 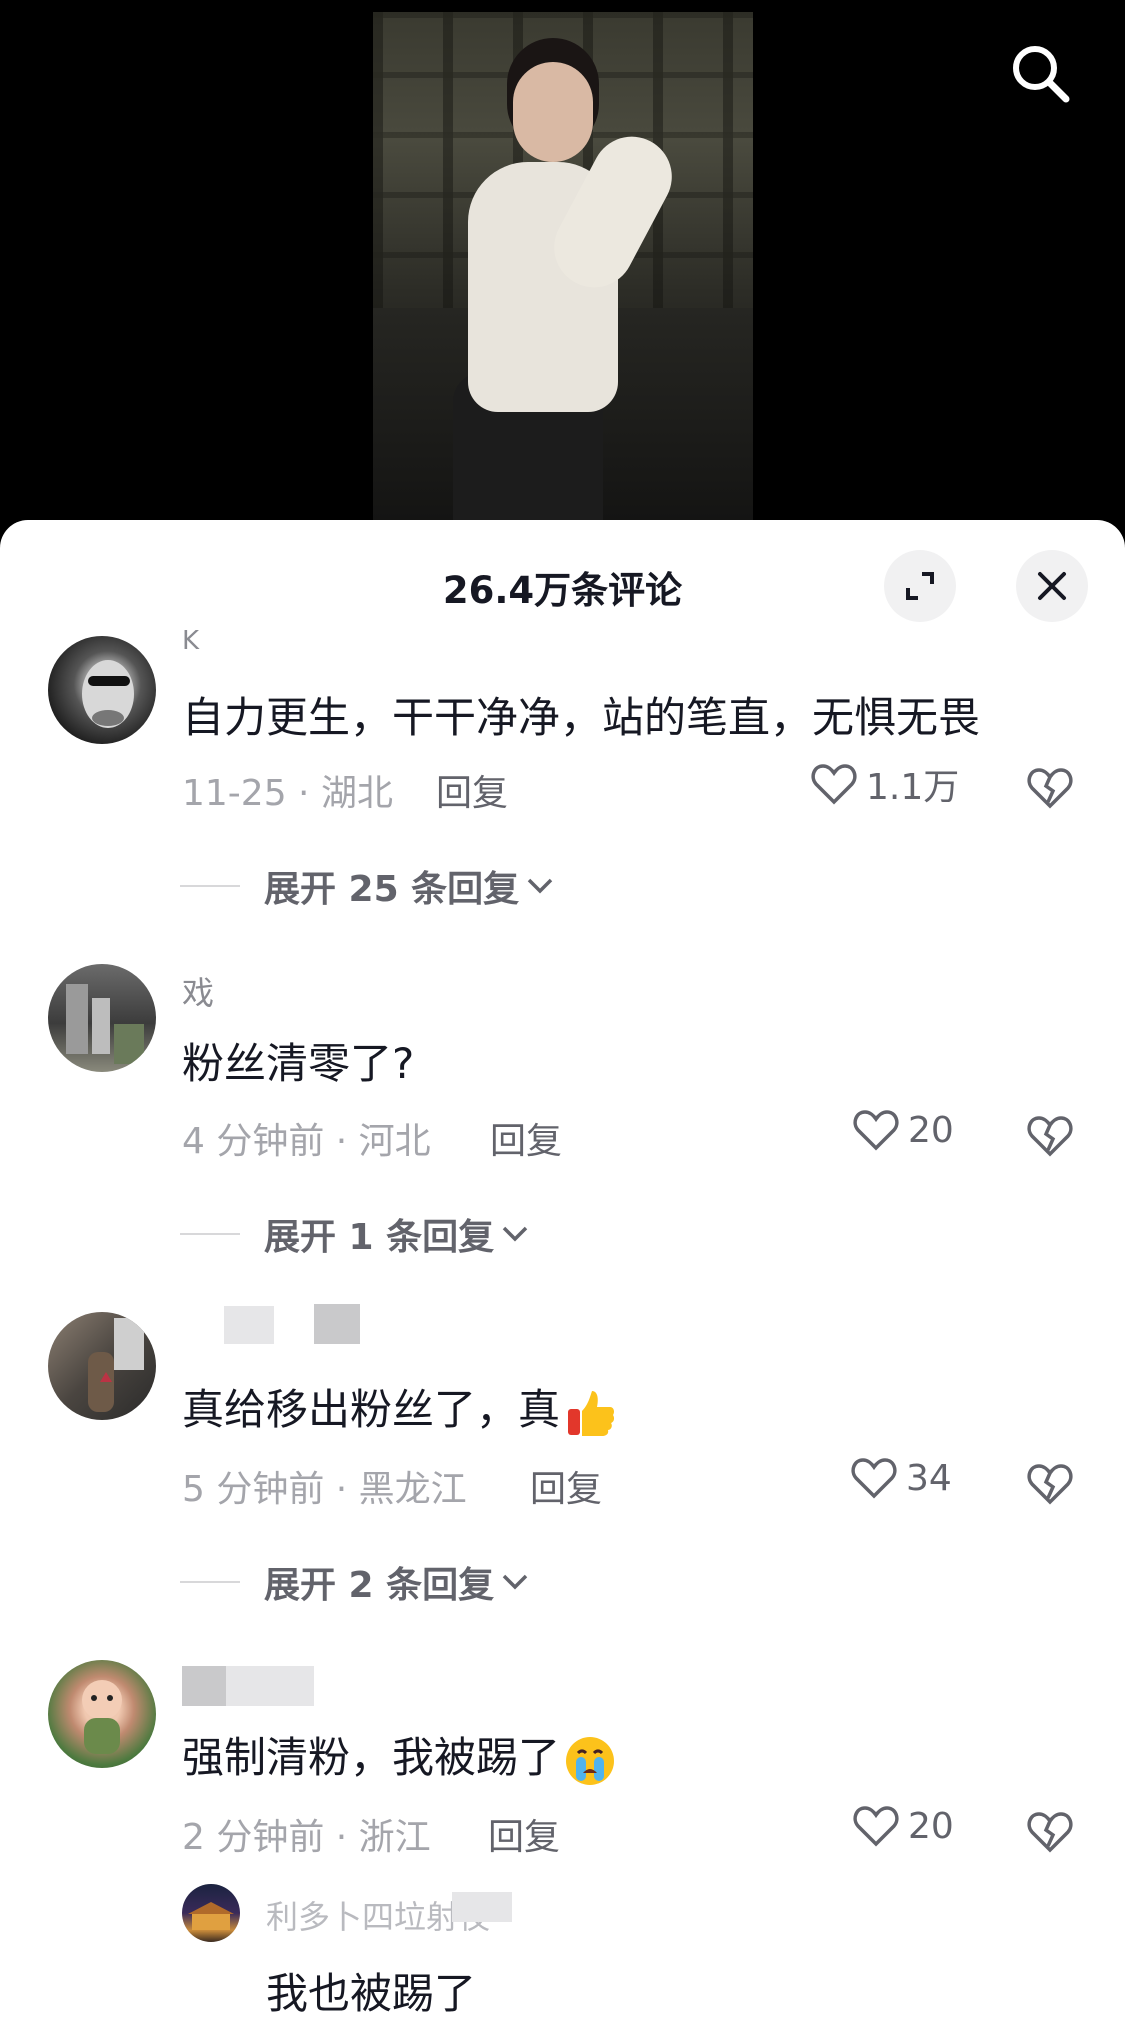 I want to click on comment-meta: 5 分钟前 · 黑龙江, so click(x=324, y=1489).